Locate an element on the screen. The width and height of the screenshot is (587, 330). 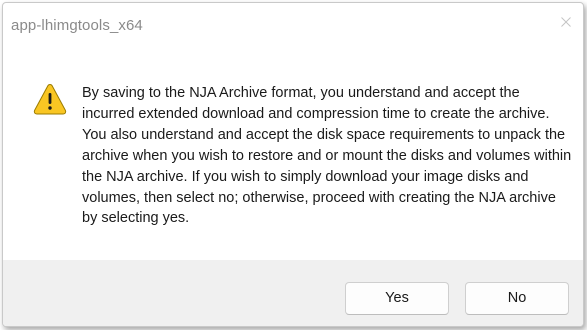
window-title: app-lhimgtools_x64 is located at coordinates (77, 25).